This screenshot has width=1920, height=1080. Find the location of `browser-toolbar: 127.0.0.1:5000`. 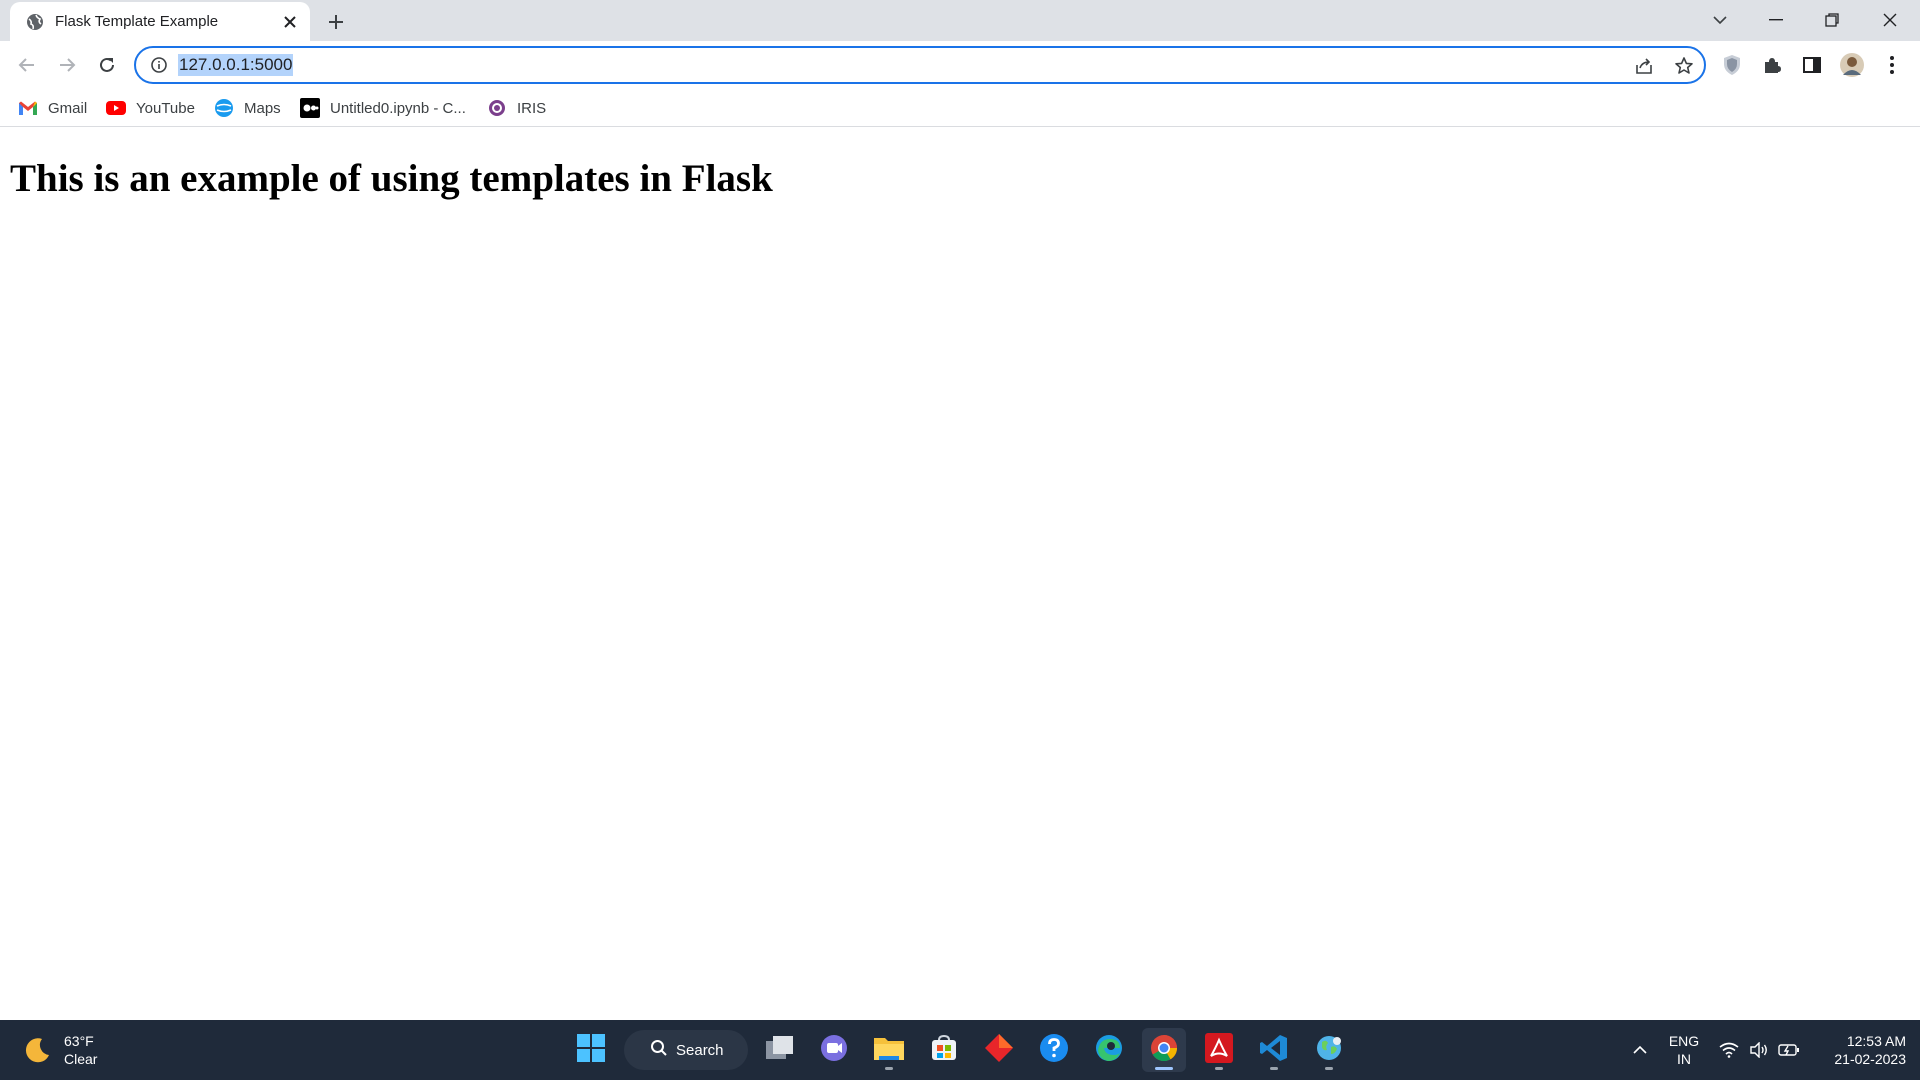

browser-toolbar: 127.0.0.1:5000 is located at coordinates (960, 65).